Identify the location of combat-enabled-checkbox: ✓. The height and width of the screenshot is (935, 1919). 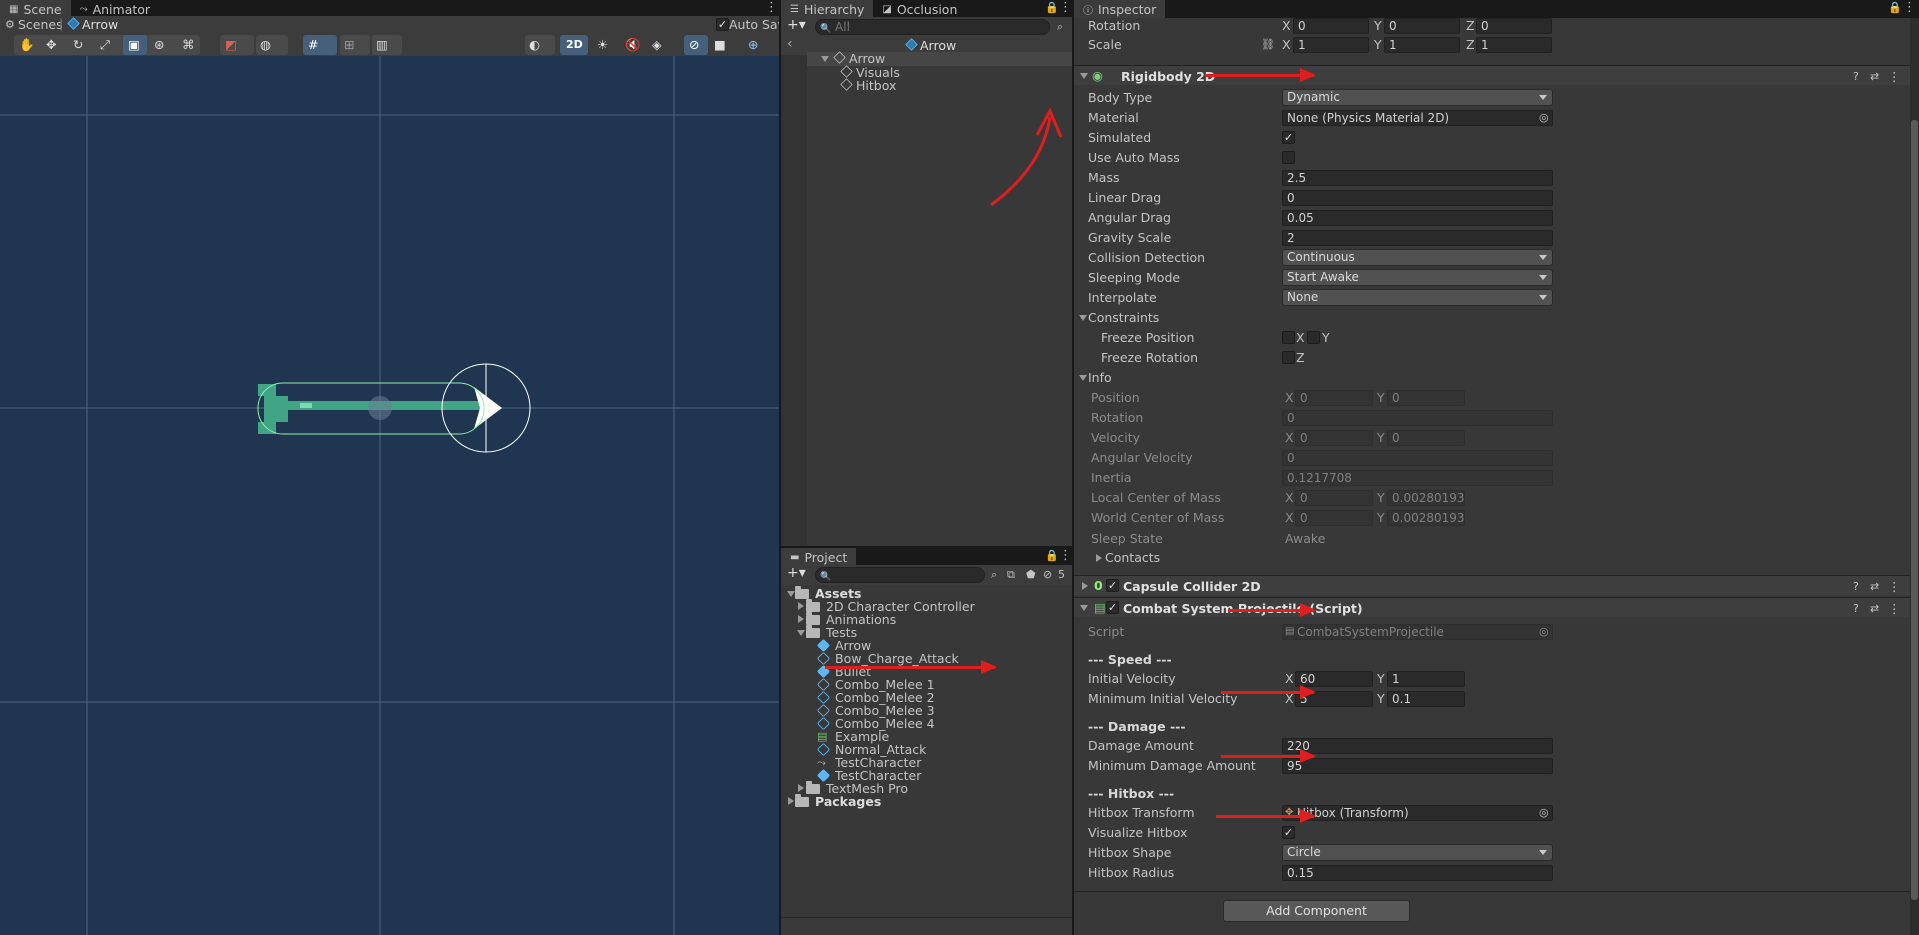
(1112, 607).